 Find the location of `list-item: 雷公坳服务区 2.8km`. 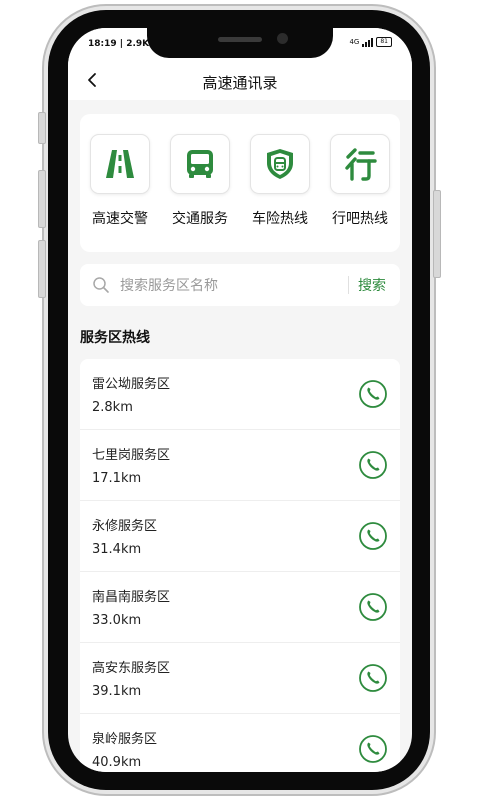

list-item: 雷公坳服务区 2.8km is located at coordinates (240, 394).